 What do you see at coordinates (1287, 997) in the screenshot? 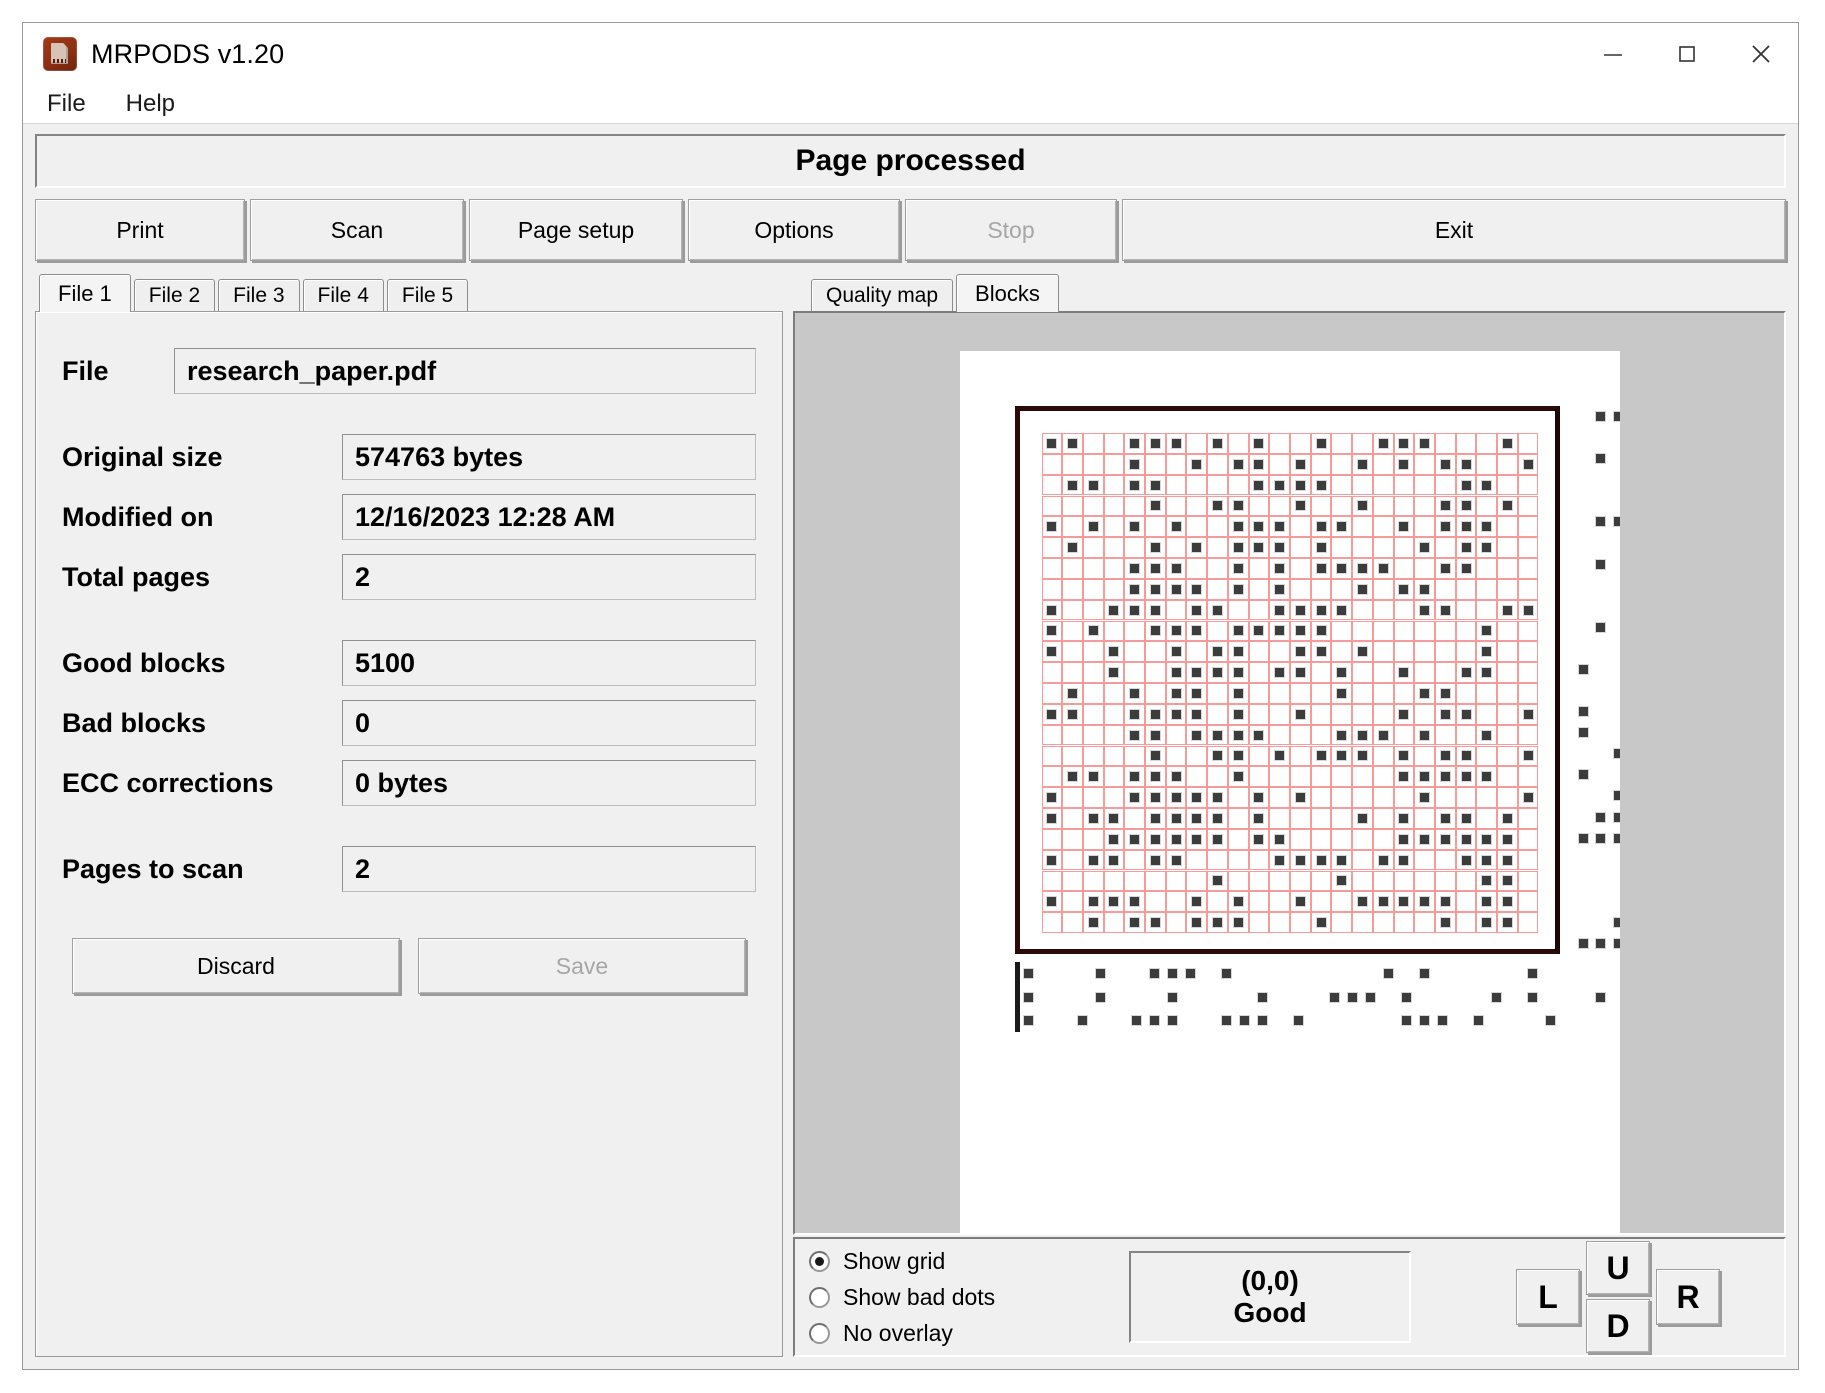
I see `bottom-dot-band` at bounding box center [1287, 997].